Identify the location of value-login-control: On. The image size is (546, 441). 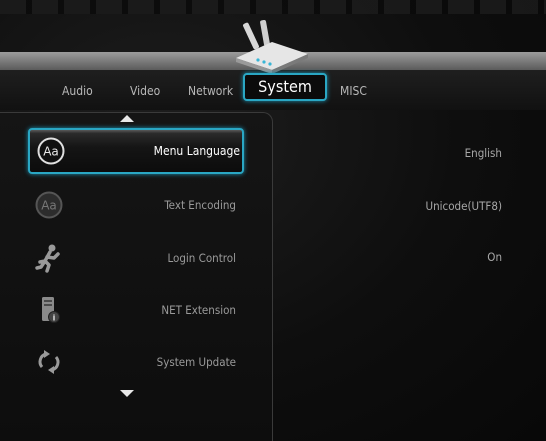
(494, 257).